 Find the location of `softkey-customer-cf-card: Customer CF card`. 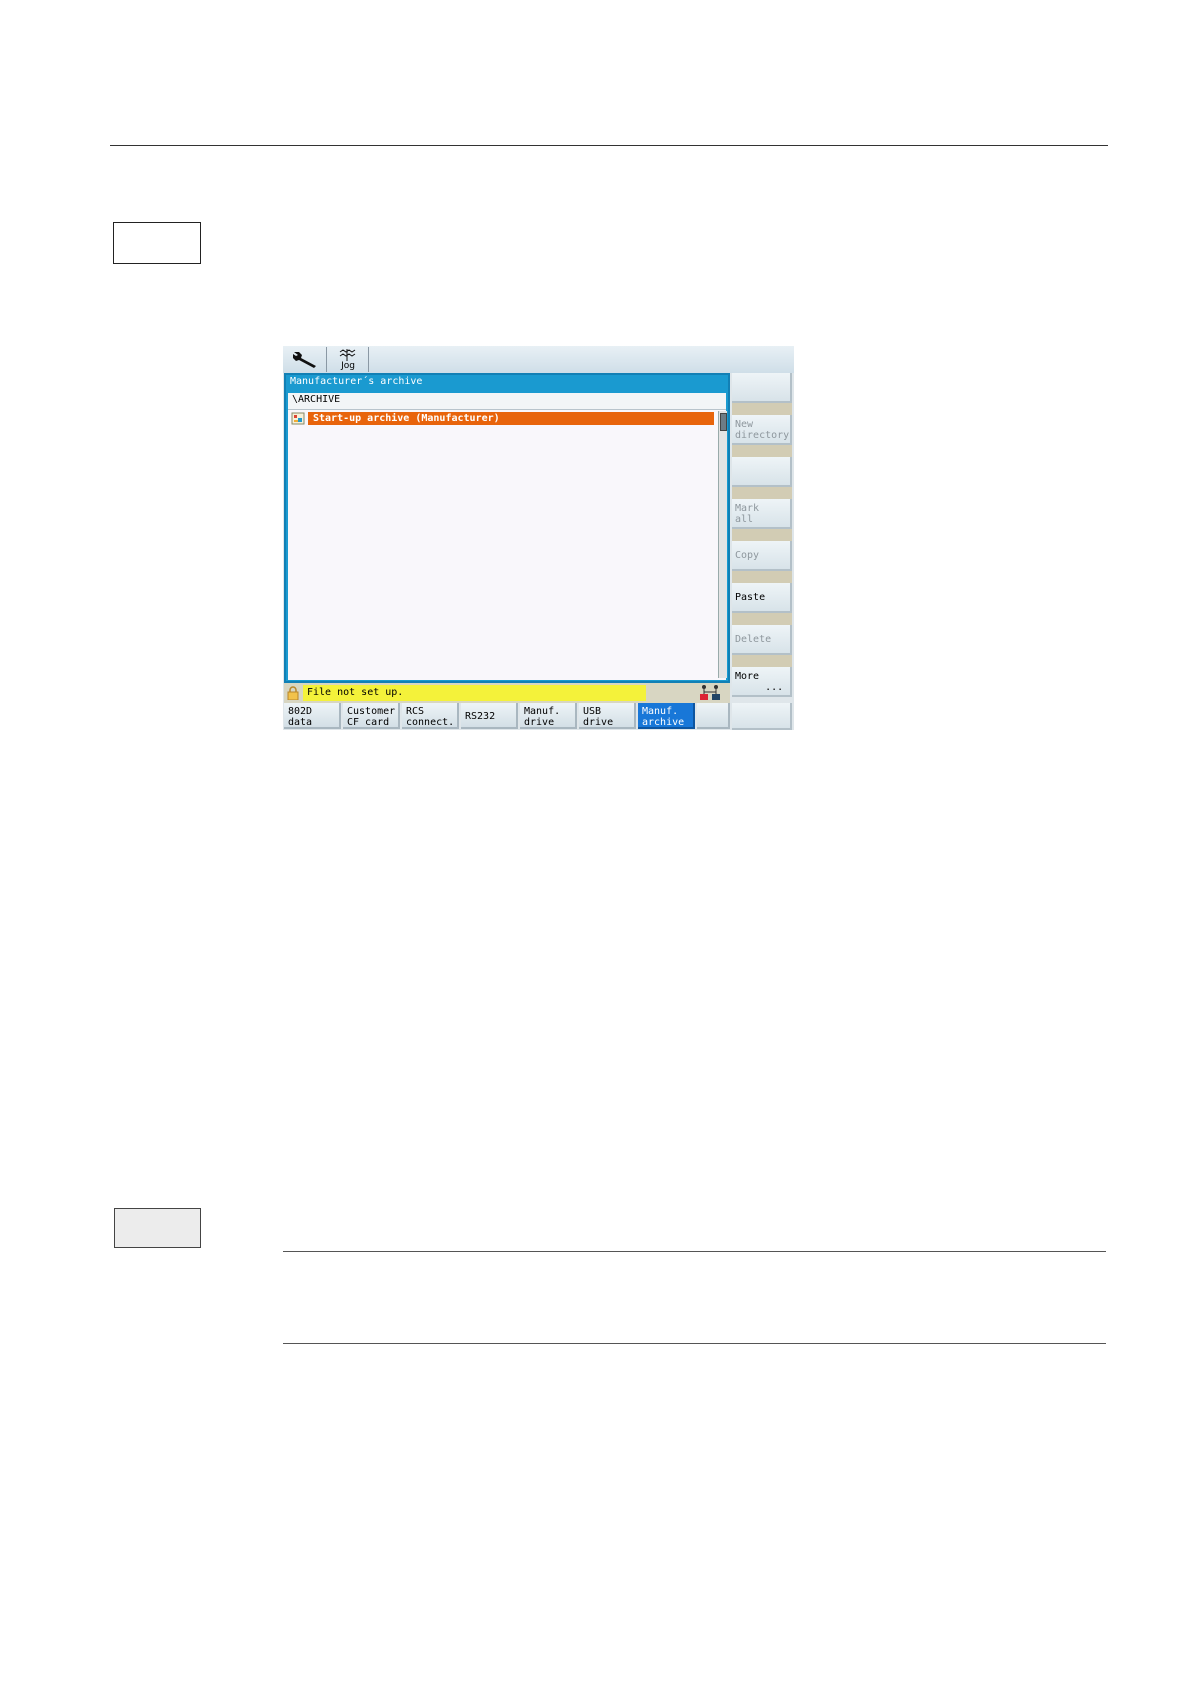

softkey-customer-cf-card: Customer CF card is located at coordinates (371, 716).